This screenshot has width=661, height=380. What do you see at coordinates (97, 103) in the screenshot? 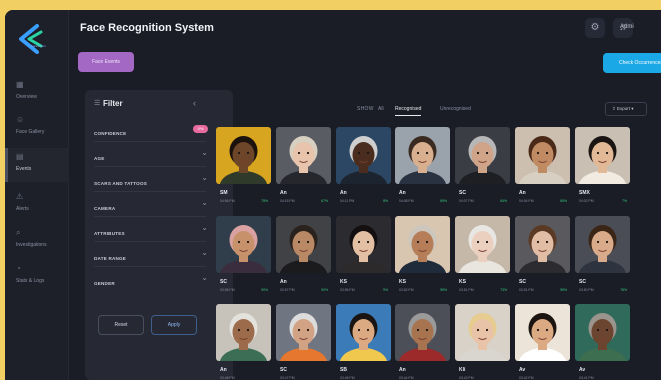
I see `filter-icon: ☰` at bounding box center [97, 103].